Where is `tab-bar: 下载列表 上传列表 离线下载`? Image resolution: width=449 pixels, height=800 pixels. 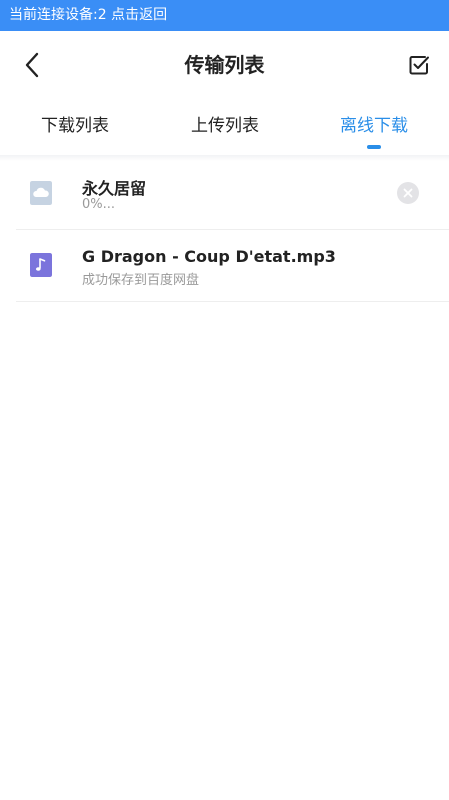 tab-bar: 下载列表 上传列表 离线下载 is located at coordinates (224, 128).